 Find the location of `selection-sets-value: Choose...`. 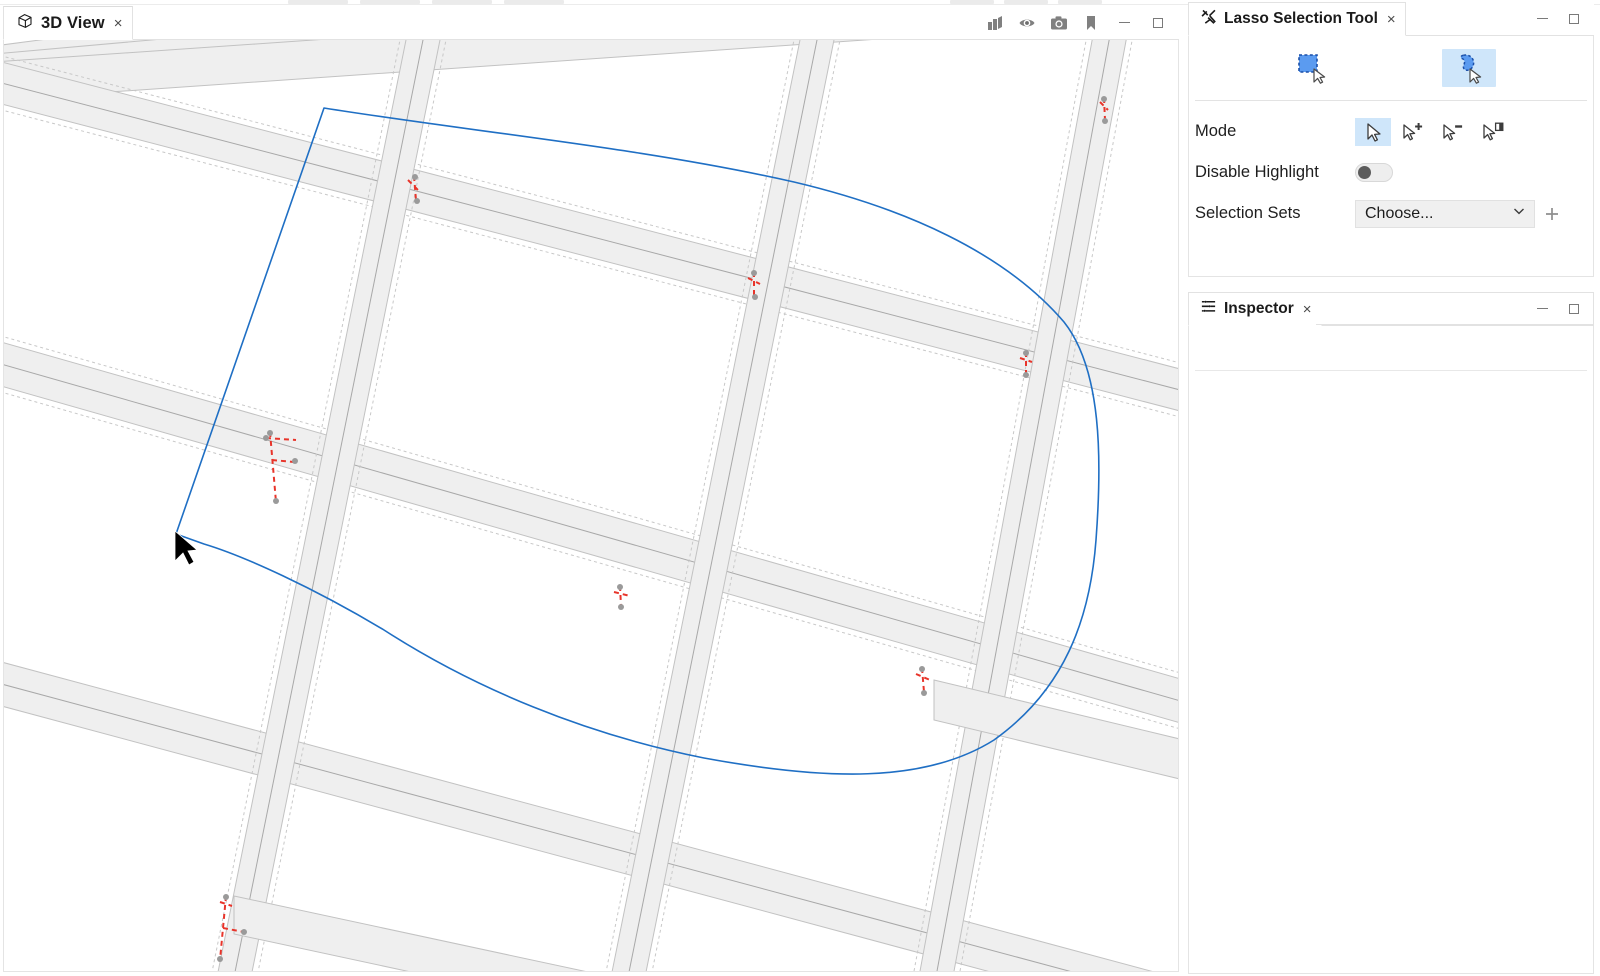

selection-sets-value: Choose... is located at coordinates (1399, 213).